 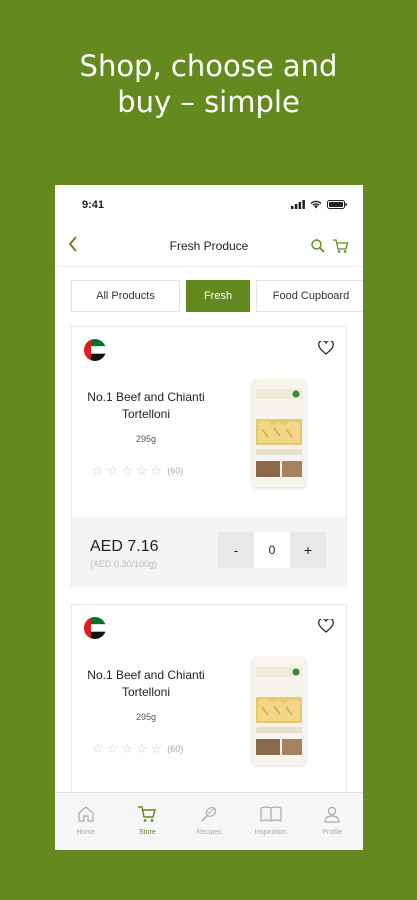 I want to click on wifi-icon, so click(x=316, y=204).